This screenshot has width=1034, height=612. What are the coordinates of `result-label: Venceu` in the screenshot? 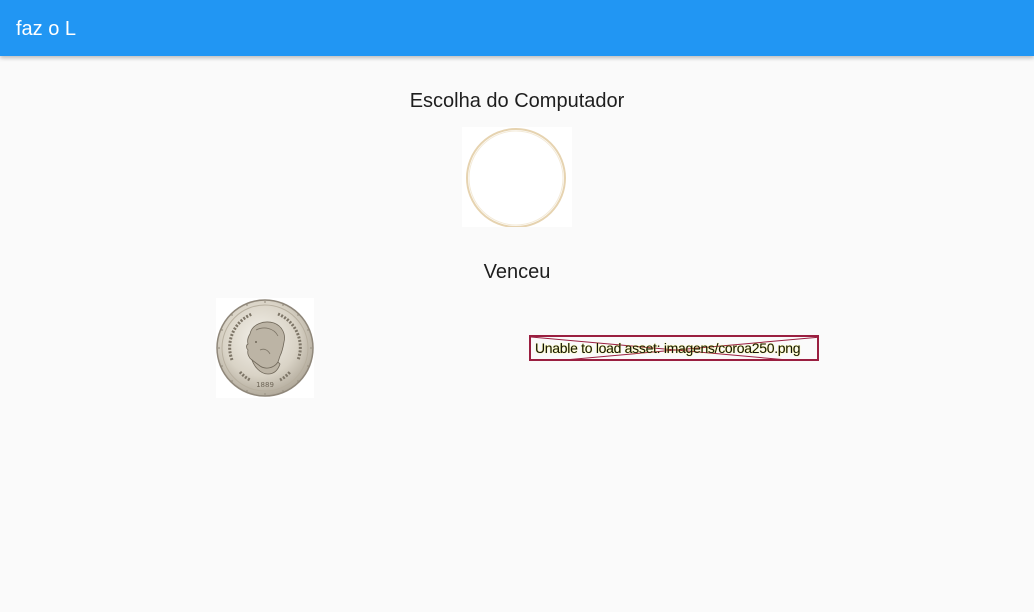 It's located at (517, 272).